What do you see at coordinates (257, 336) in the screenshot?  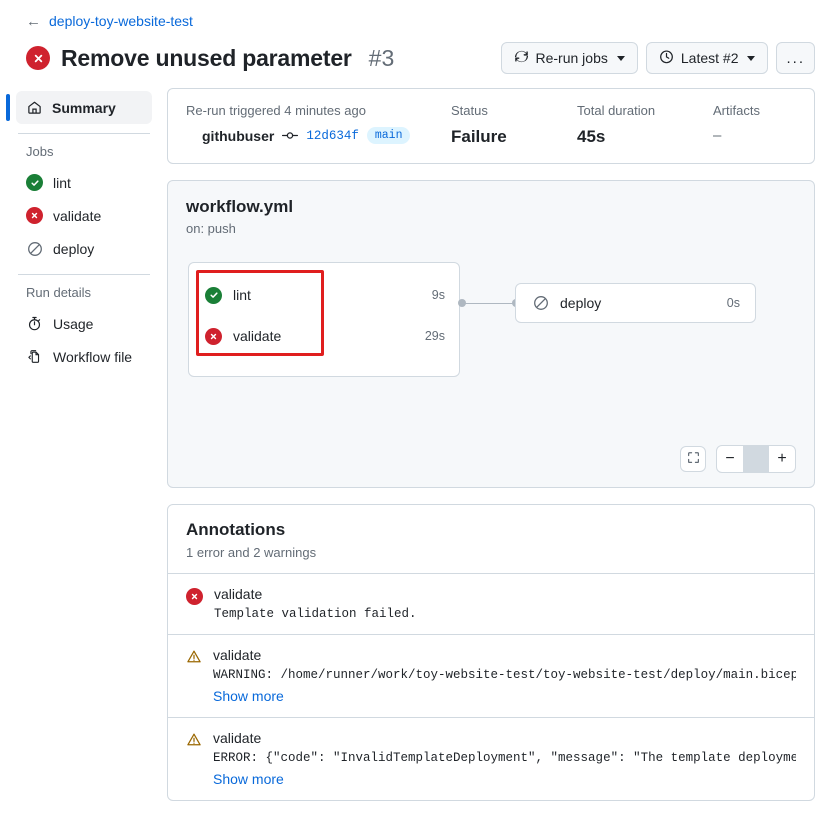 I see `graph-node-label: validate` at bounding box center [257, 336].